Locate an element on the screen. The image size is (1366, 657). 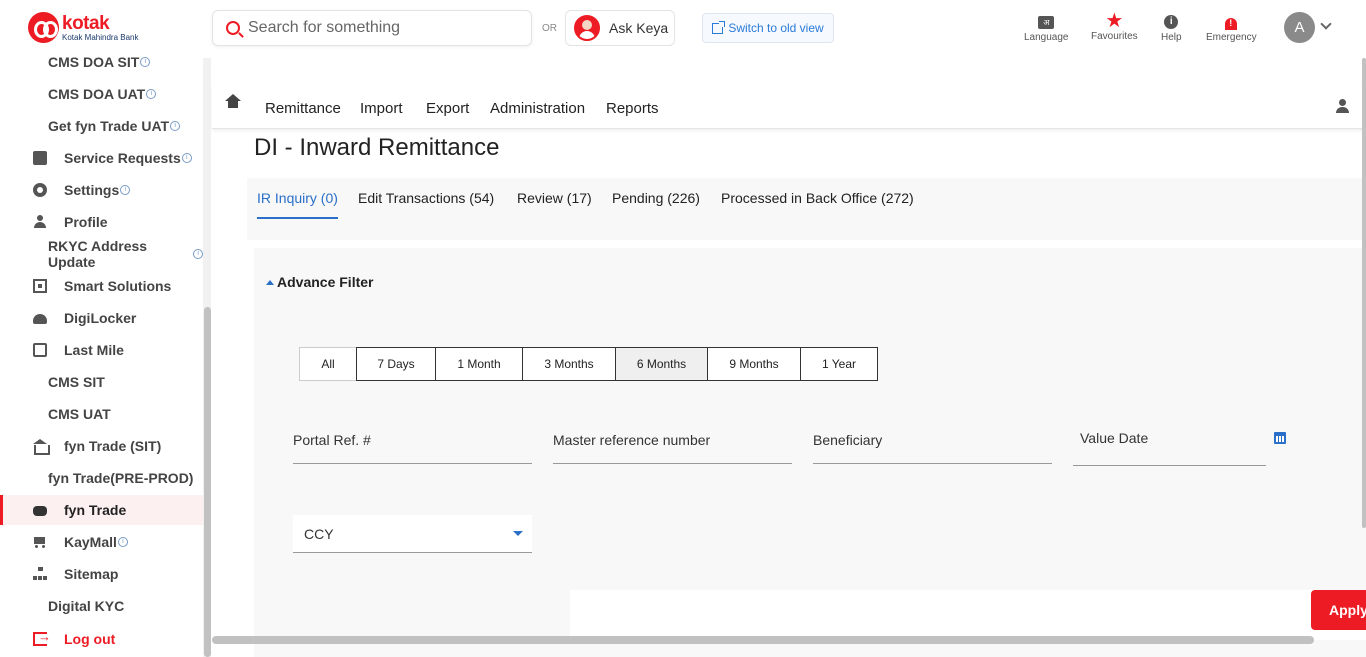
logout-icon is located at coordinates (42, 637).